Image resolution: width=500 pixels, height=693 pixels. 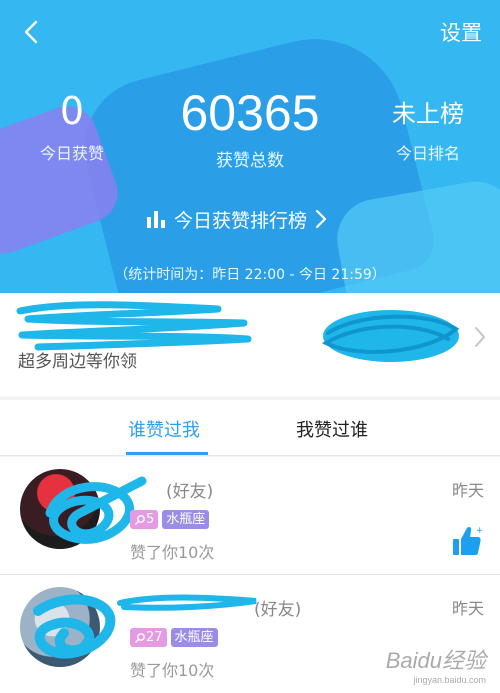 What do you see at coordinates (164, 429) in the screenshot?
I see `tab-who-liked-me: 谁赞过我` at bounding box center [164, 429].